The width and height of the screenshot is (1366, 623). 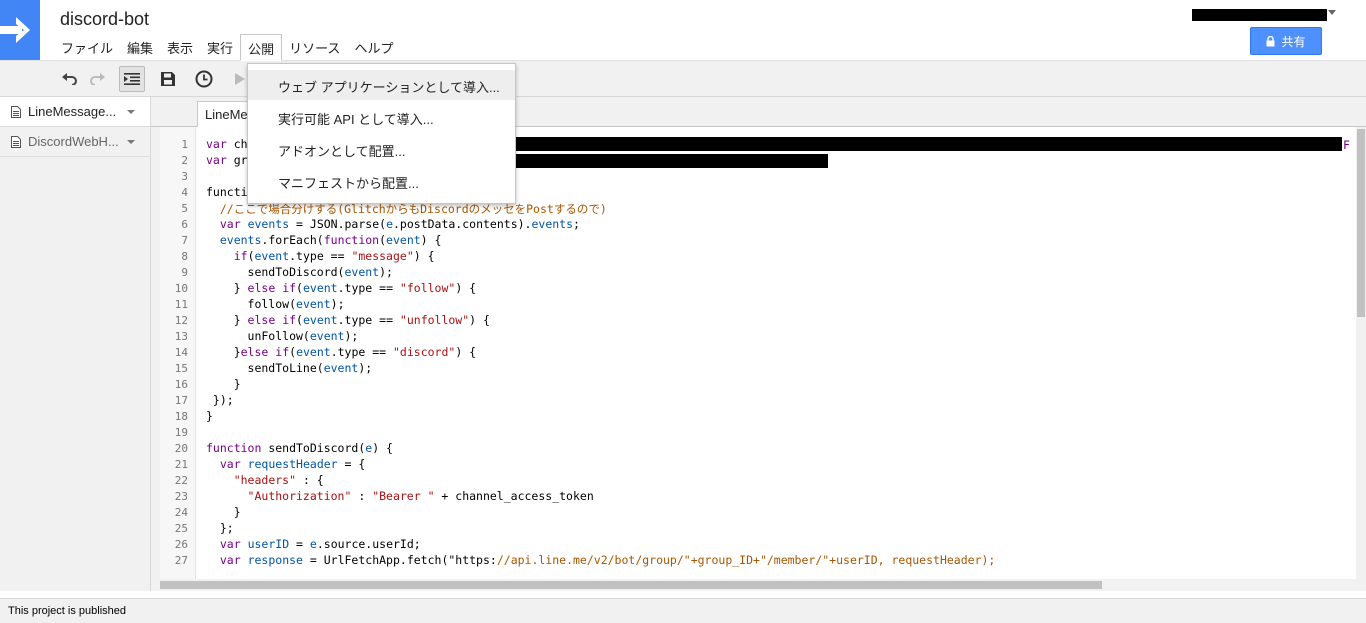 I want to click on triggers-clock-icon, so click(x=204, y=79).